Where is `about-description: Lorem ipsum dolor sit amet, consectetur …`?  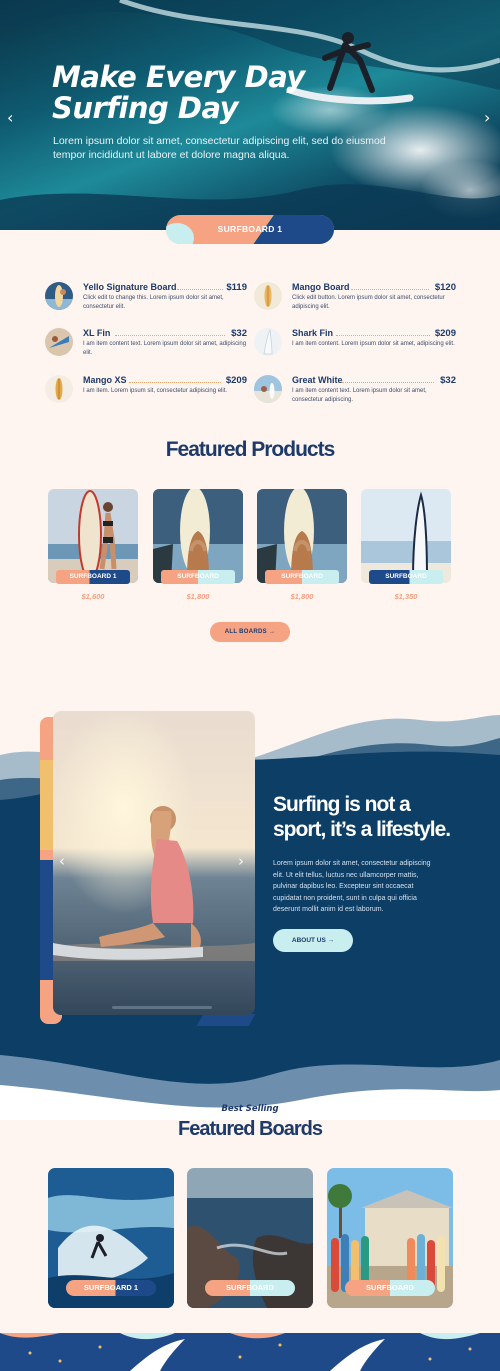 about-description: Lorem ipsum dolor sit amet, consectetur … is located at coordinates (352, 886).